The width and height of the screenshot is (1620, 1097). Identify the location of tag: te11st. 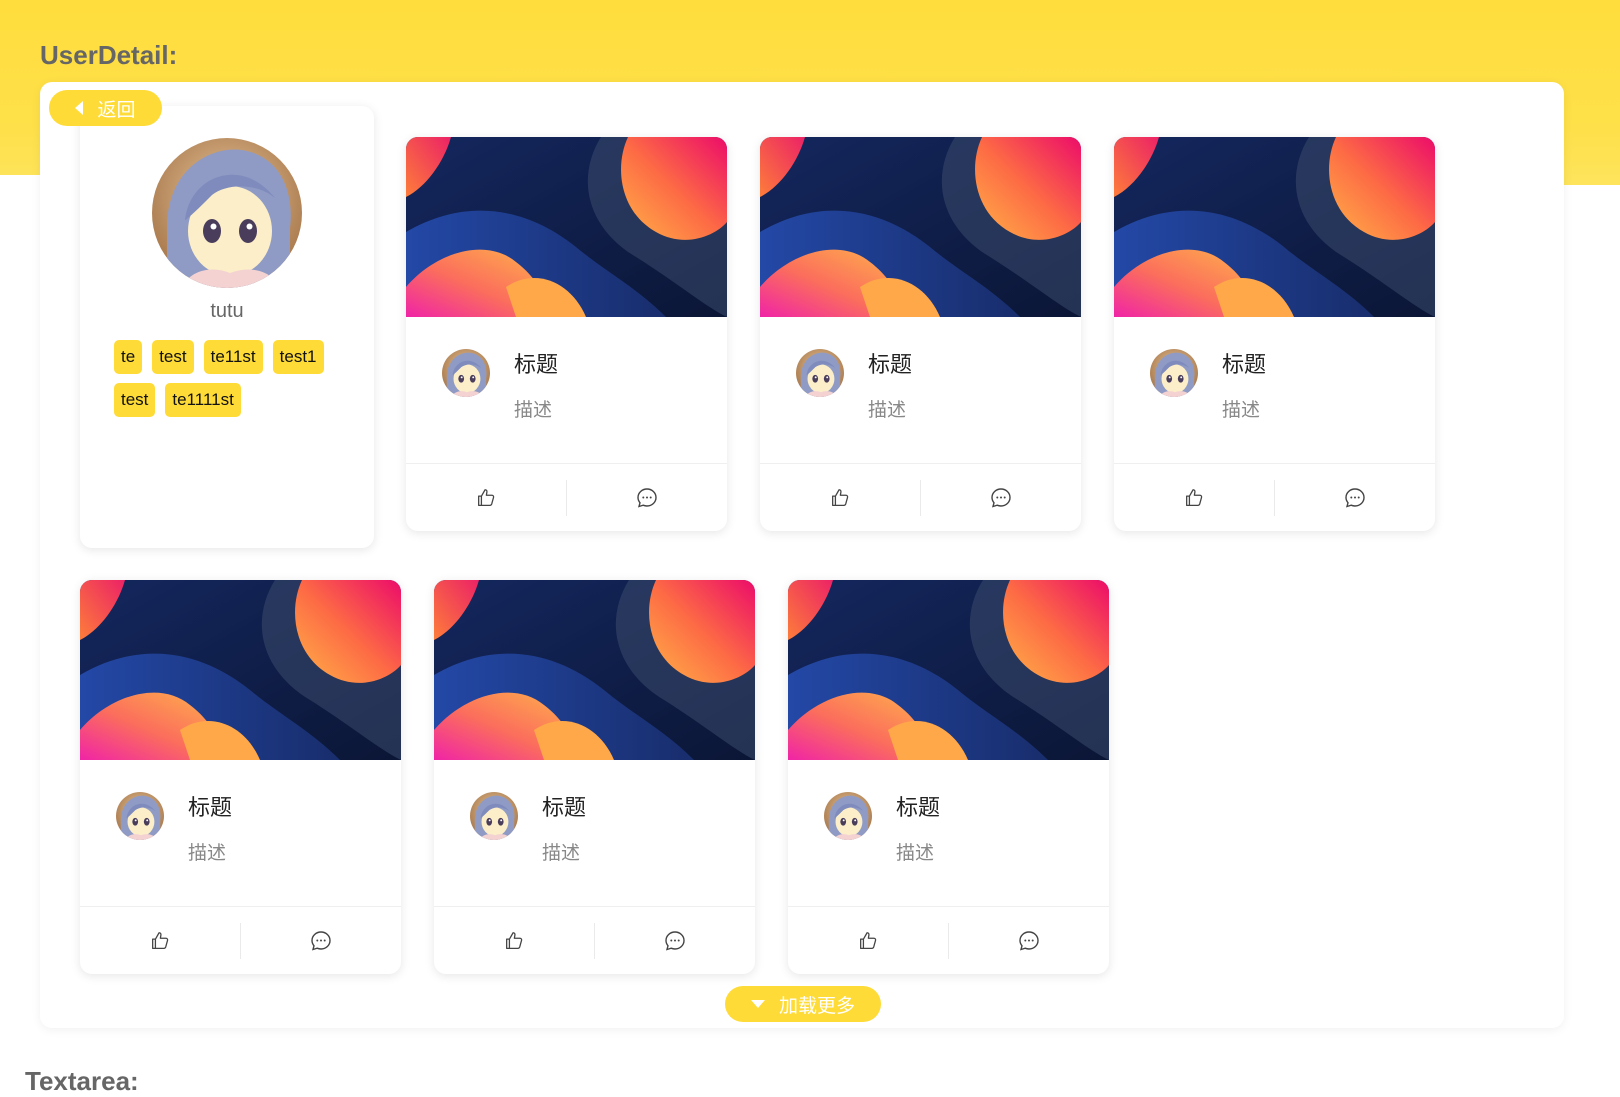
(233, 357).